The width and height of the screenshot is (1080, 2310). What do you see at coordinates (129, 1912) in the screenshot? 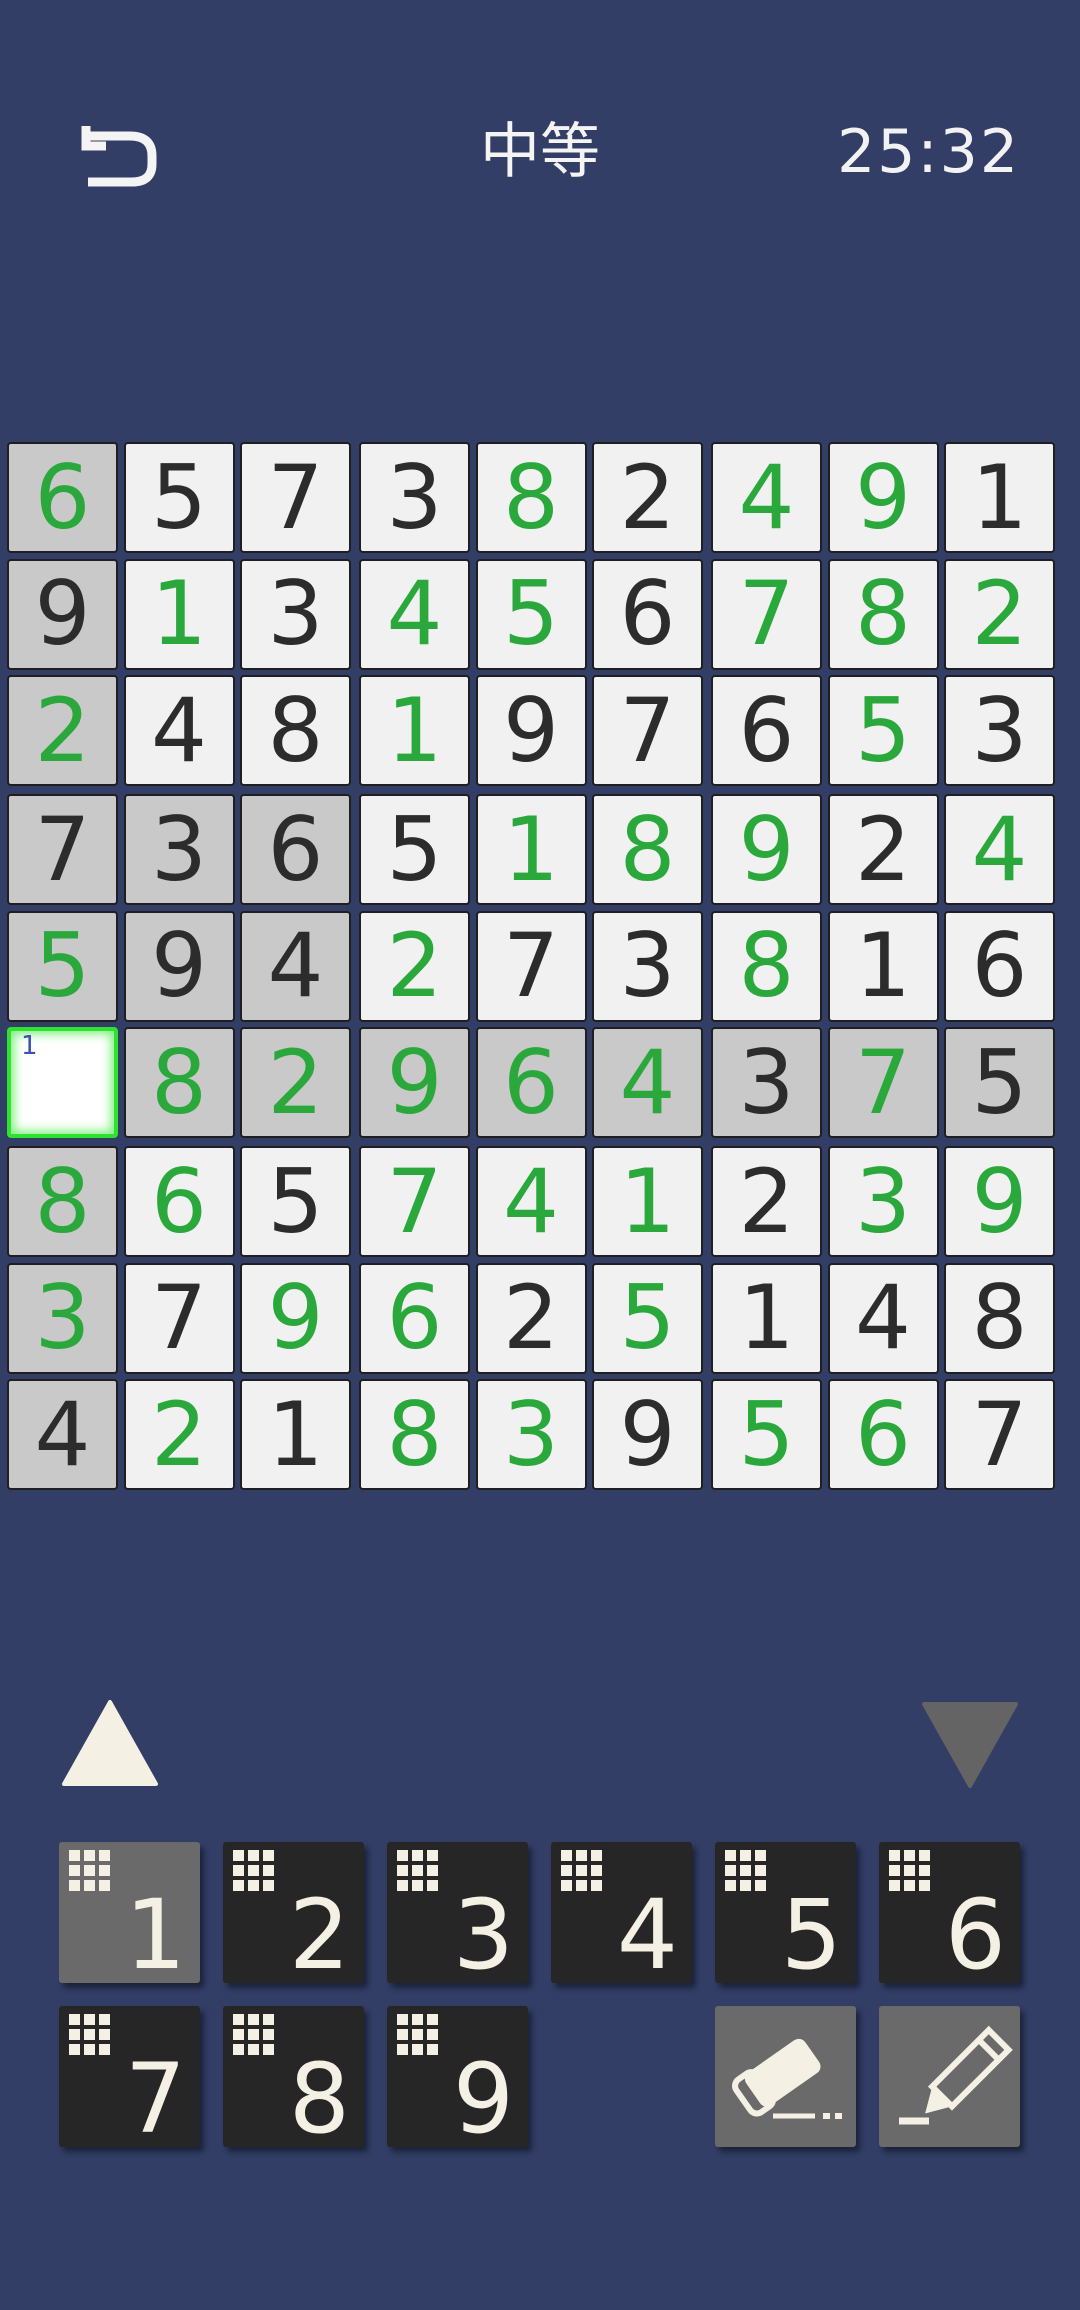
I see `number-button-1: 1` at bounding box center [129, 1912].